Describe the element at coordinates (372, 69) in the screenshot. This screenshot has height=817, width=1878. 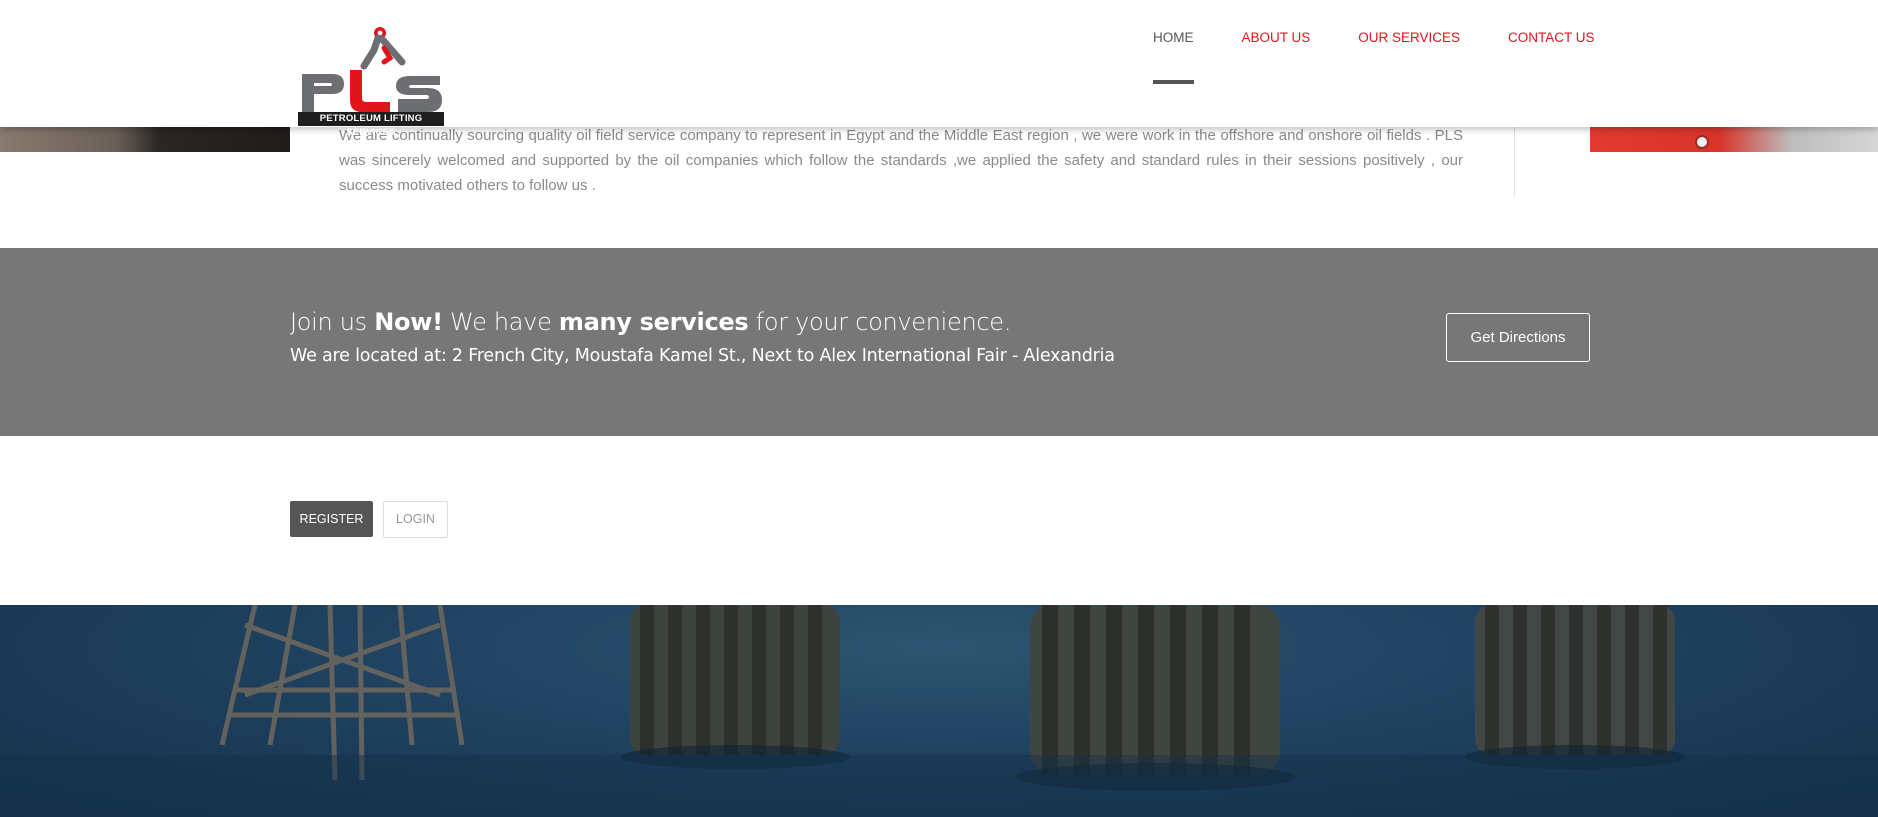
I see `pls-logo-icon` at that location.